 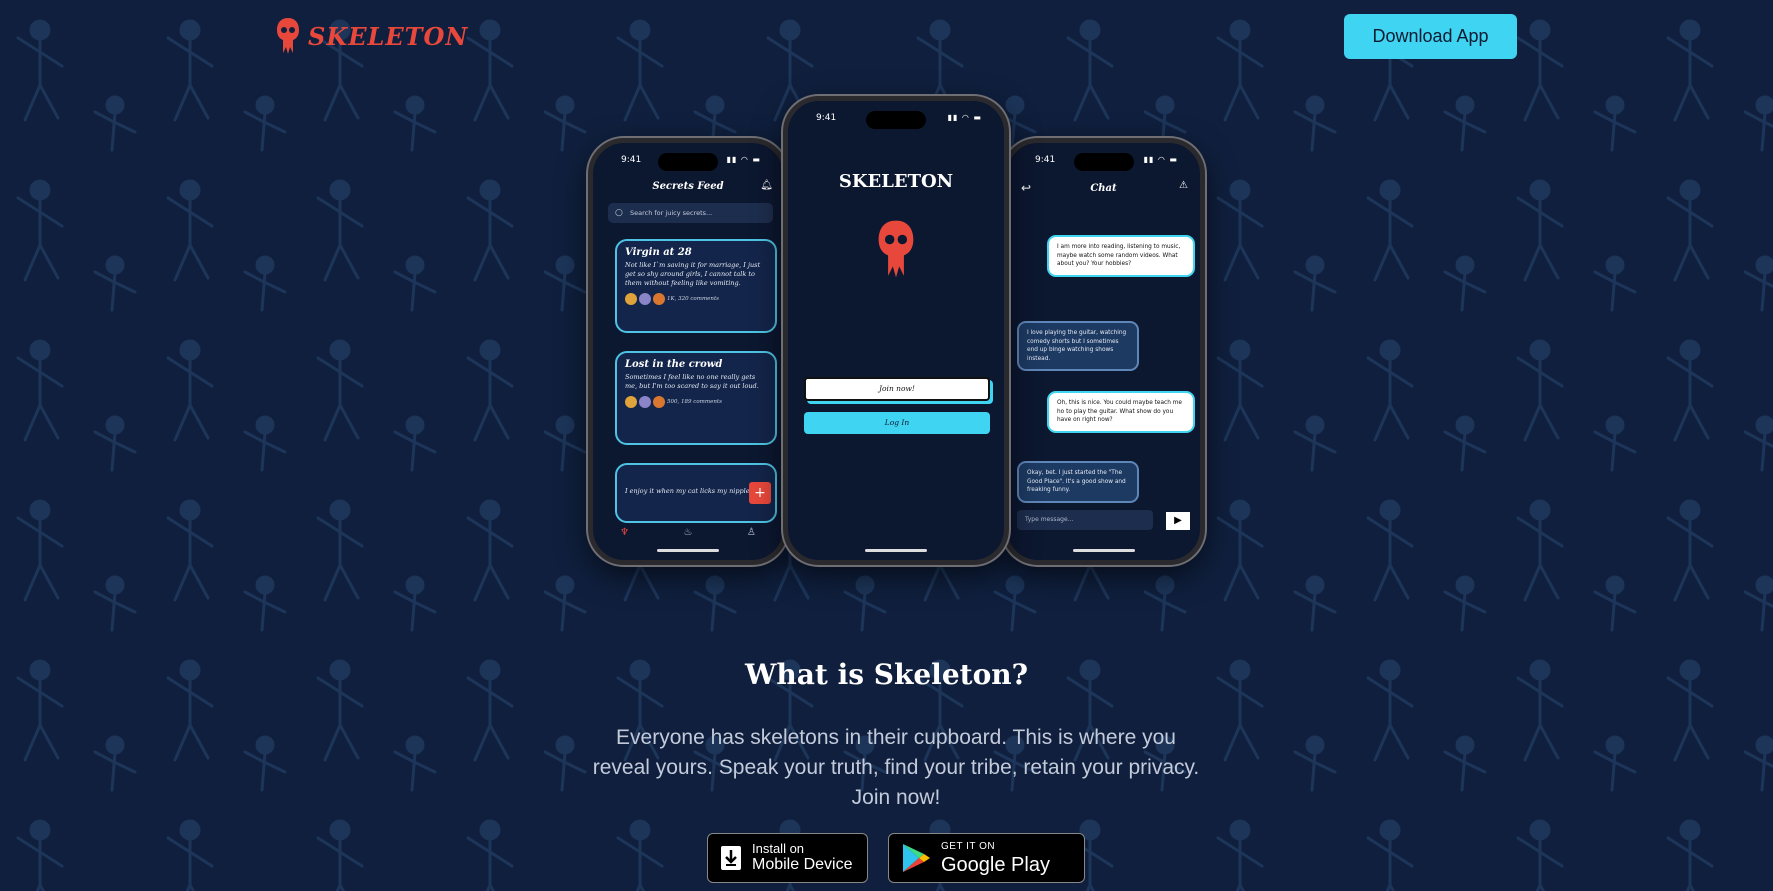 I want to click on app-logo-text: SKELETON, so click(x=896, y=181).